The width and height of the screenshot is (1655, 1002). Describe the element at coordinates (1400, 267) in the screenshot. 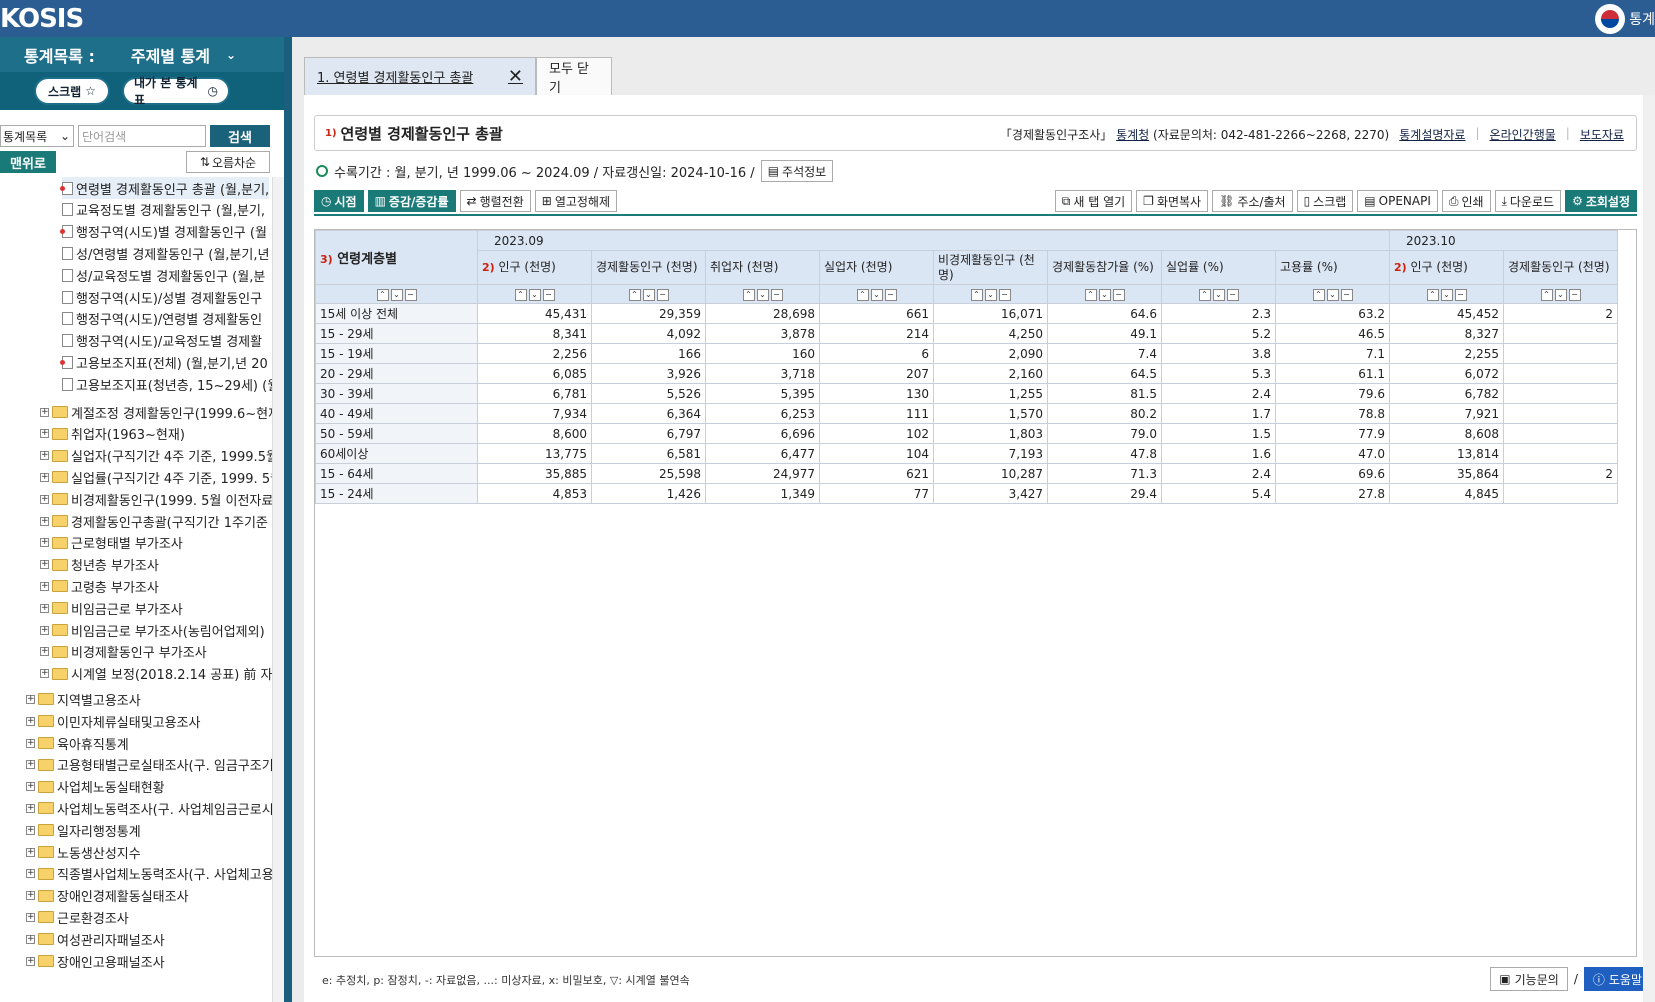

I see `column-note-marker: 2)` at that location.